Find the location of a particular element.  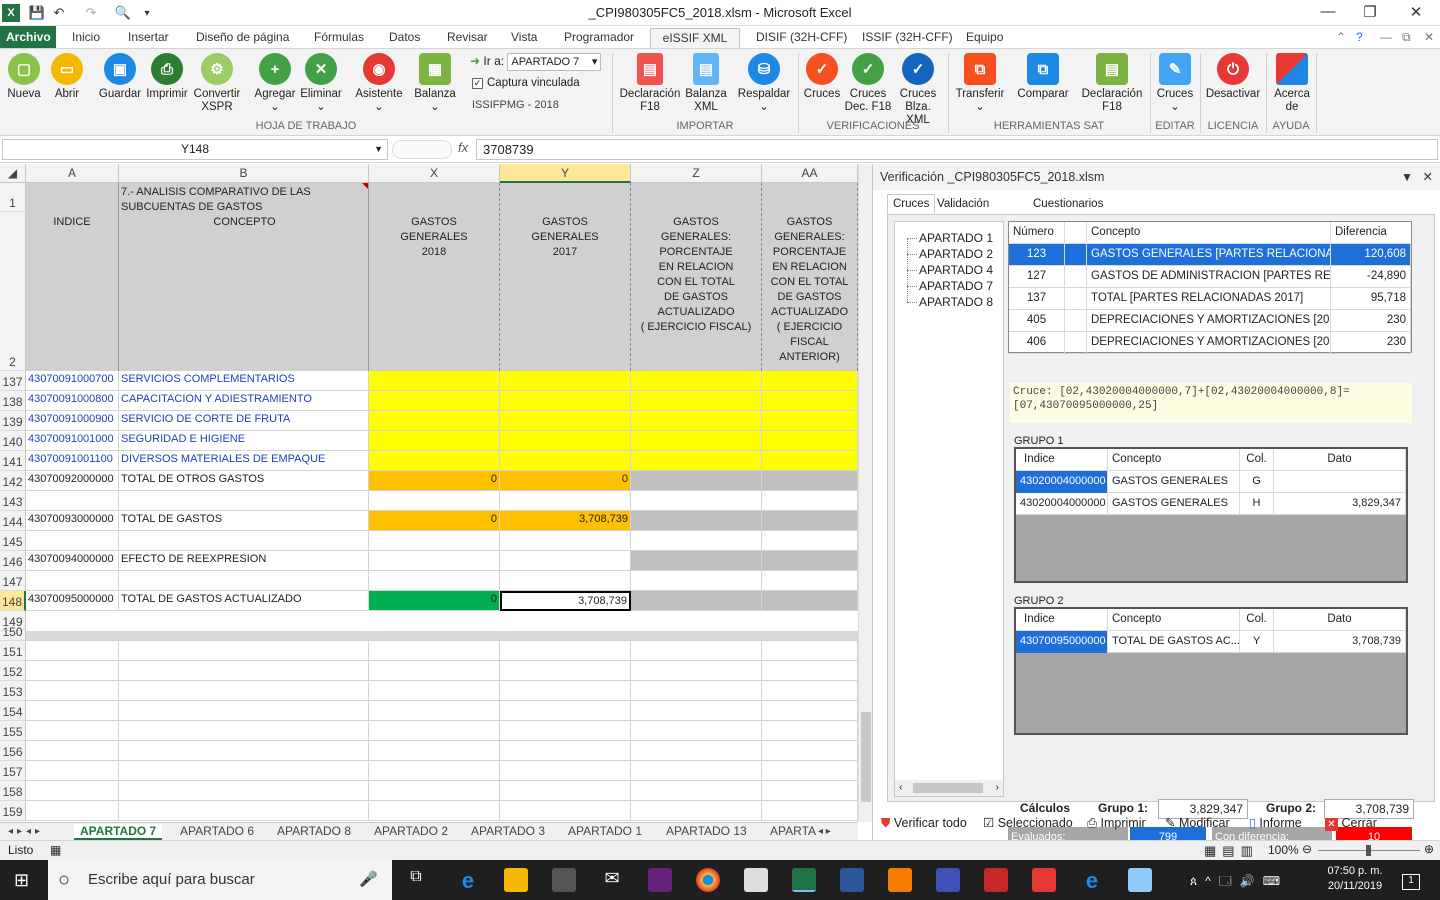

row-header: 148 is located at coordinates (13, 601).